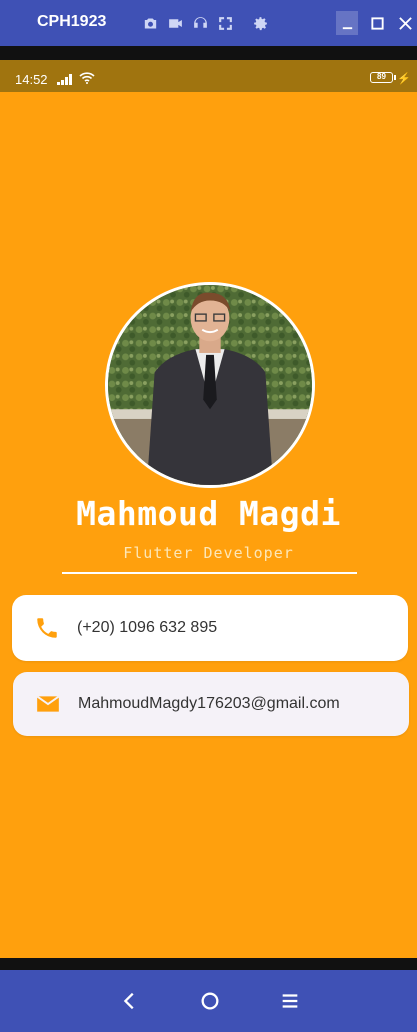 This screenshot has height=1032, width=417. What do you see at coordinates (208, 53) in the screenshot?
I see `device-bezel-top` at bounding box center [208, 53].